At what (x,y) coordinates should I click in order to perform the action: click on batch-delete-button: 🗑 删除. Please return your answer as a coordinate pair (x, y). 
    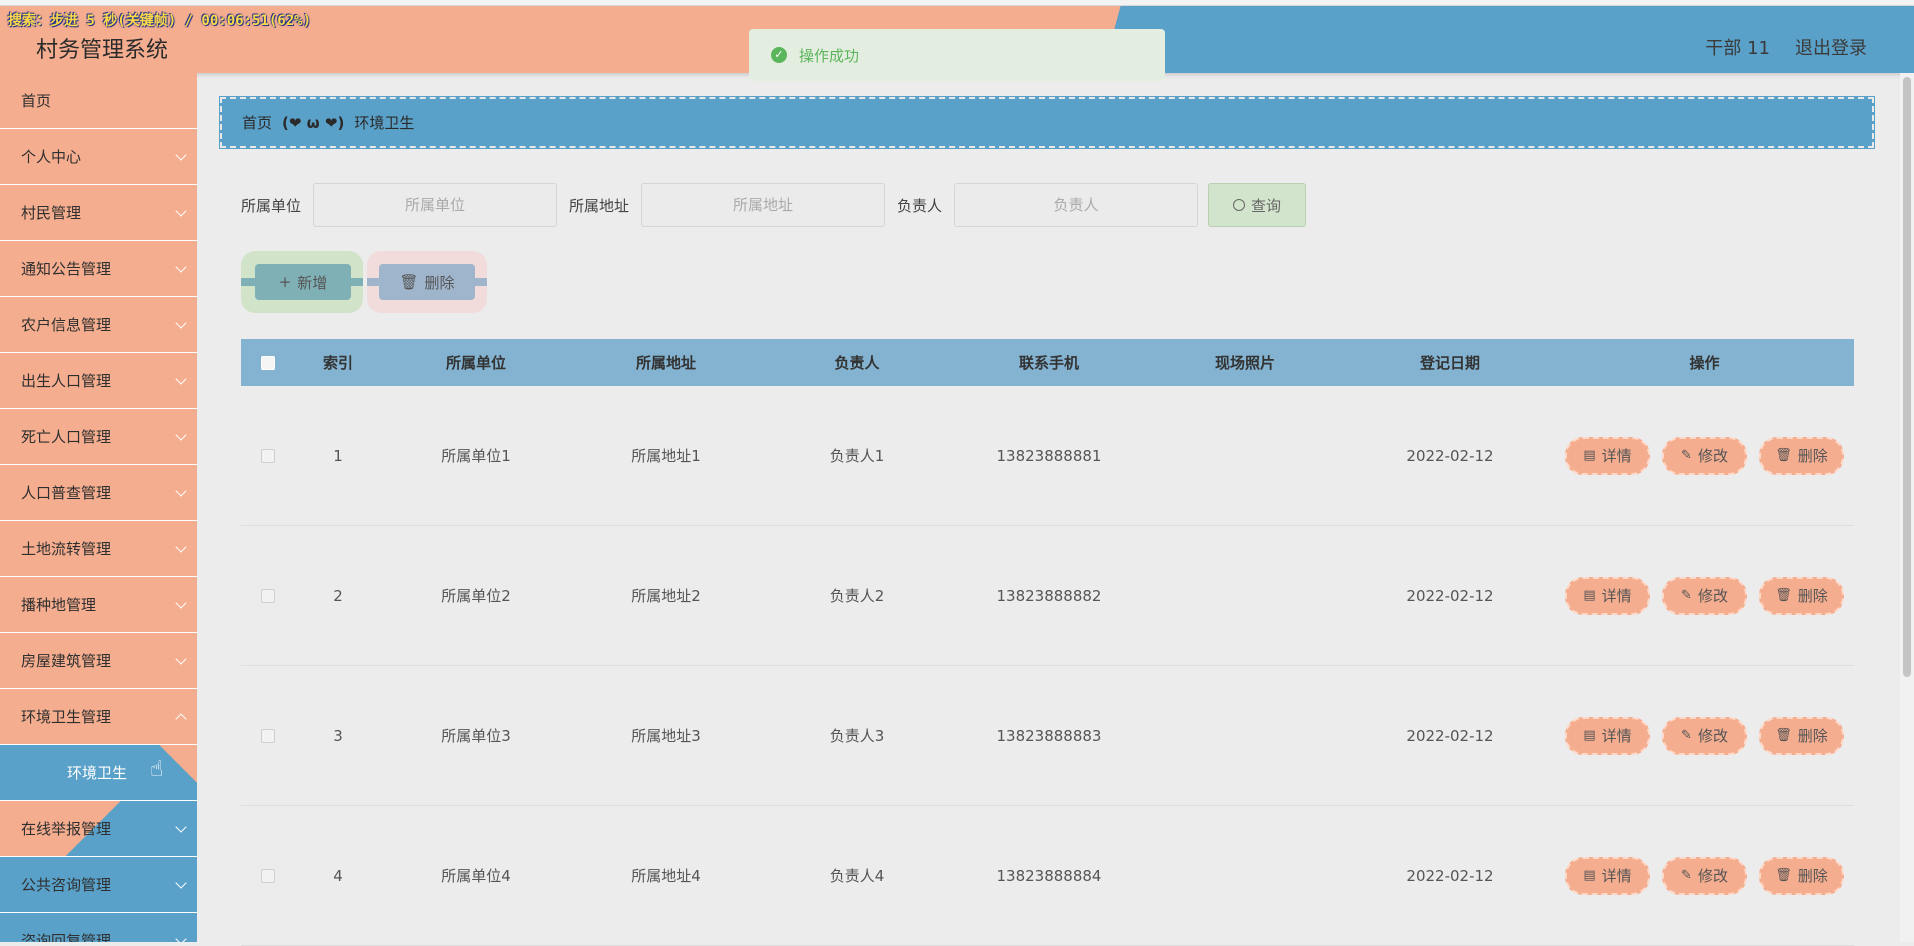
    Looking at the image, I should click on (427, 282).